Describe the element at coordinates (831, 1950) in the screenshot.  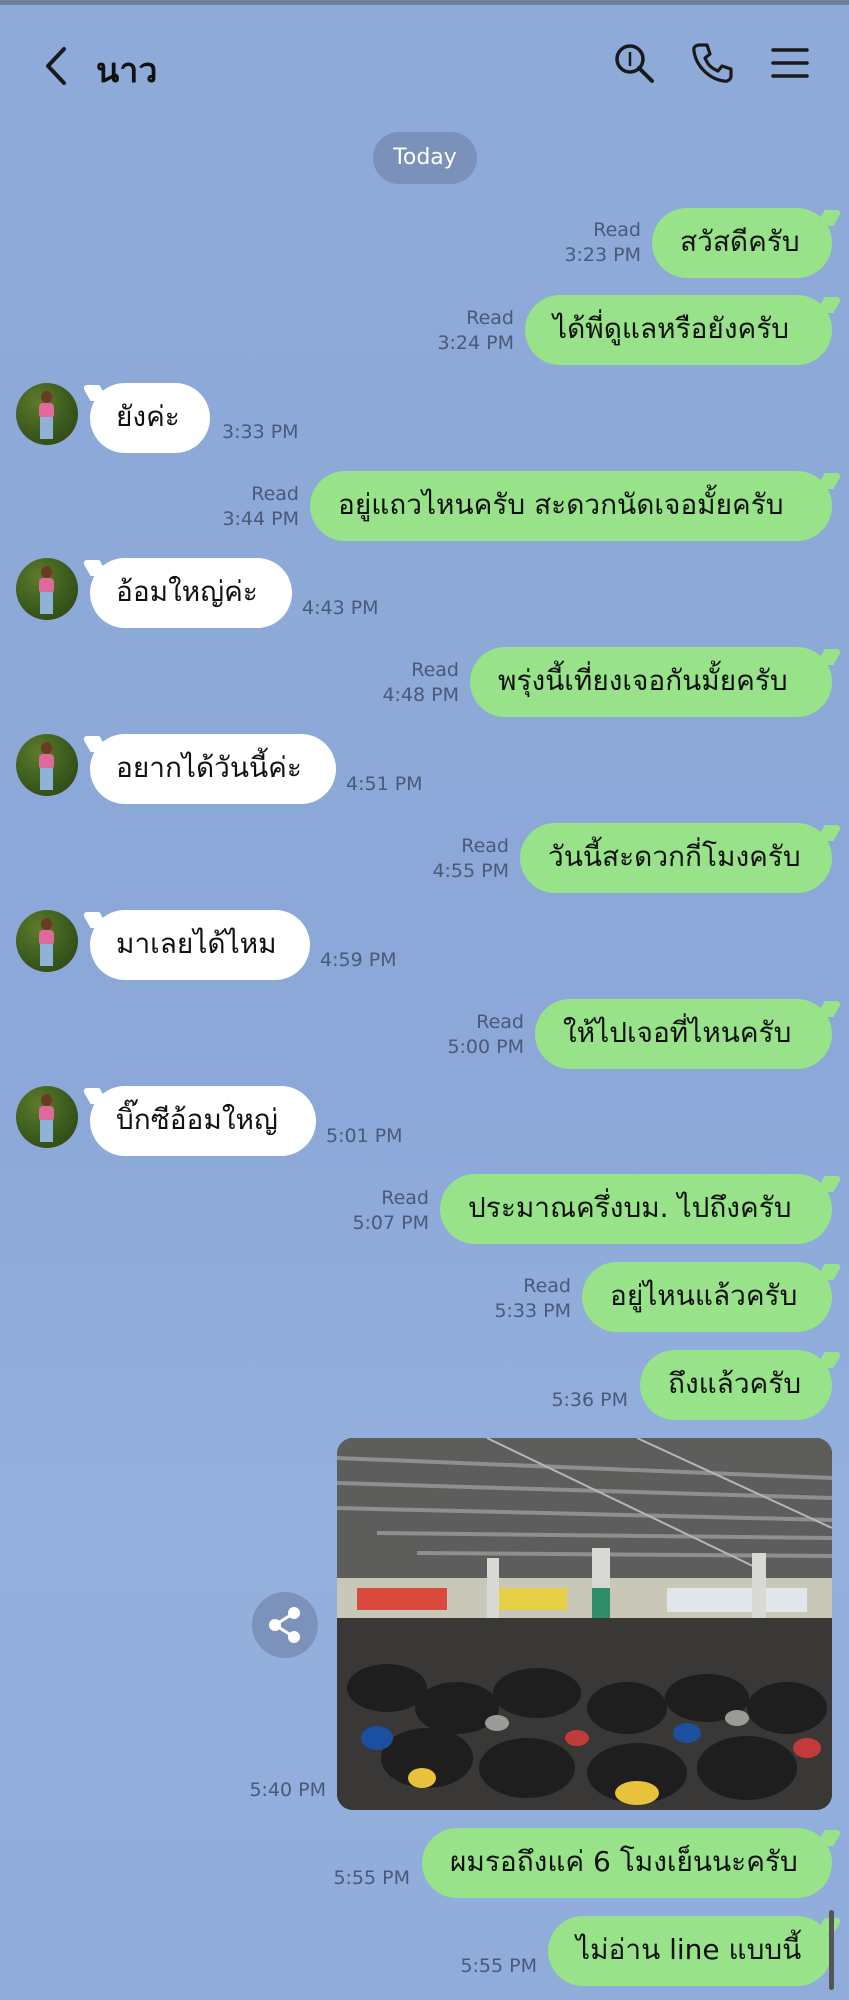
I see `scrollbar` at that location.